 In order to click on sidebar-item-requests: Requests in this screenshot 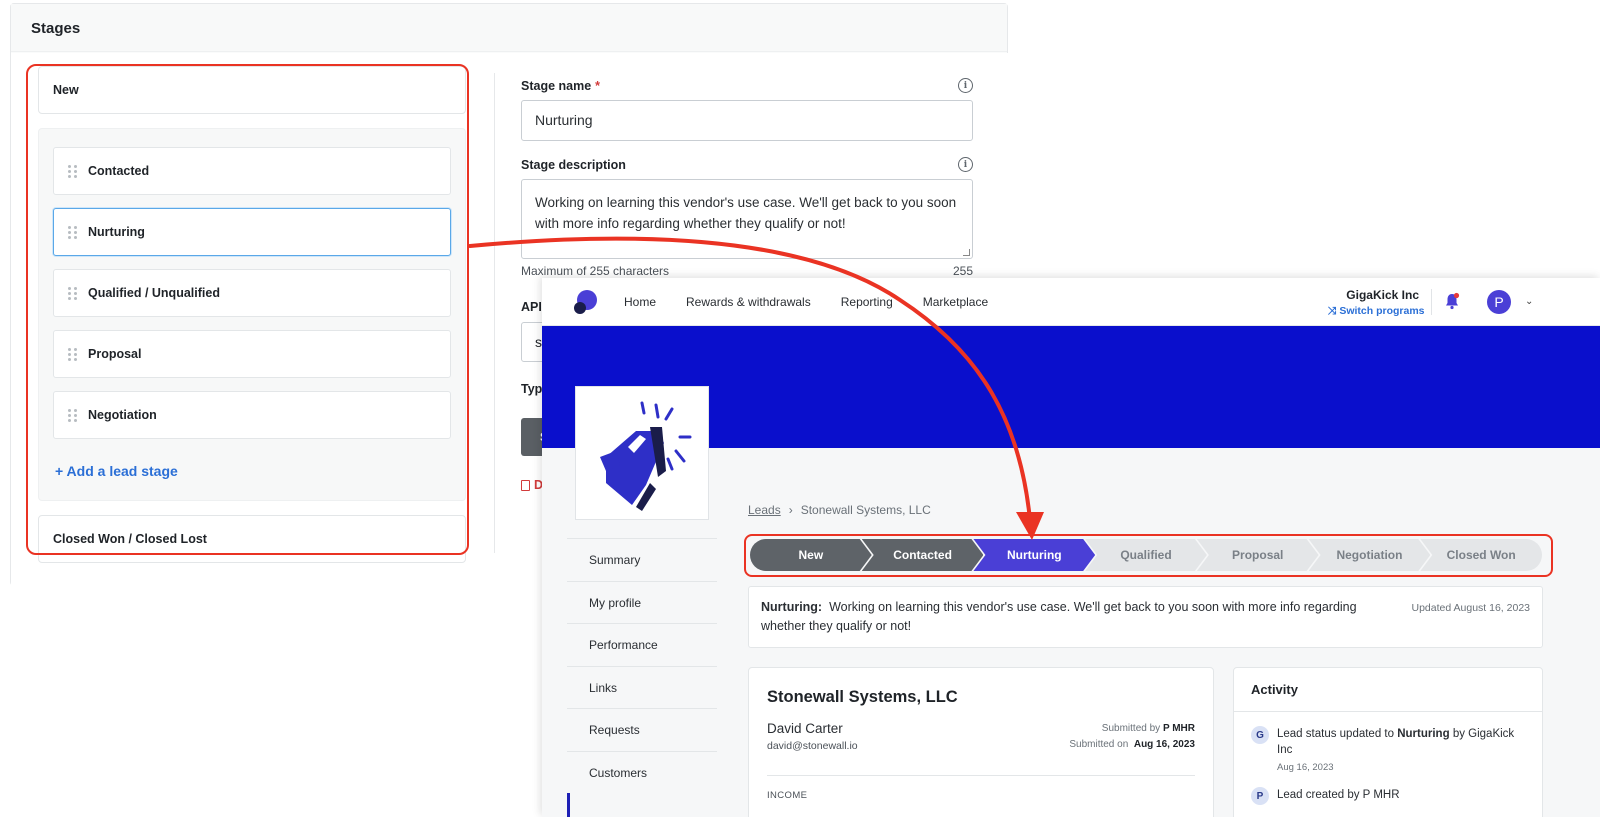, I will do `click(642, 729)`.